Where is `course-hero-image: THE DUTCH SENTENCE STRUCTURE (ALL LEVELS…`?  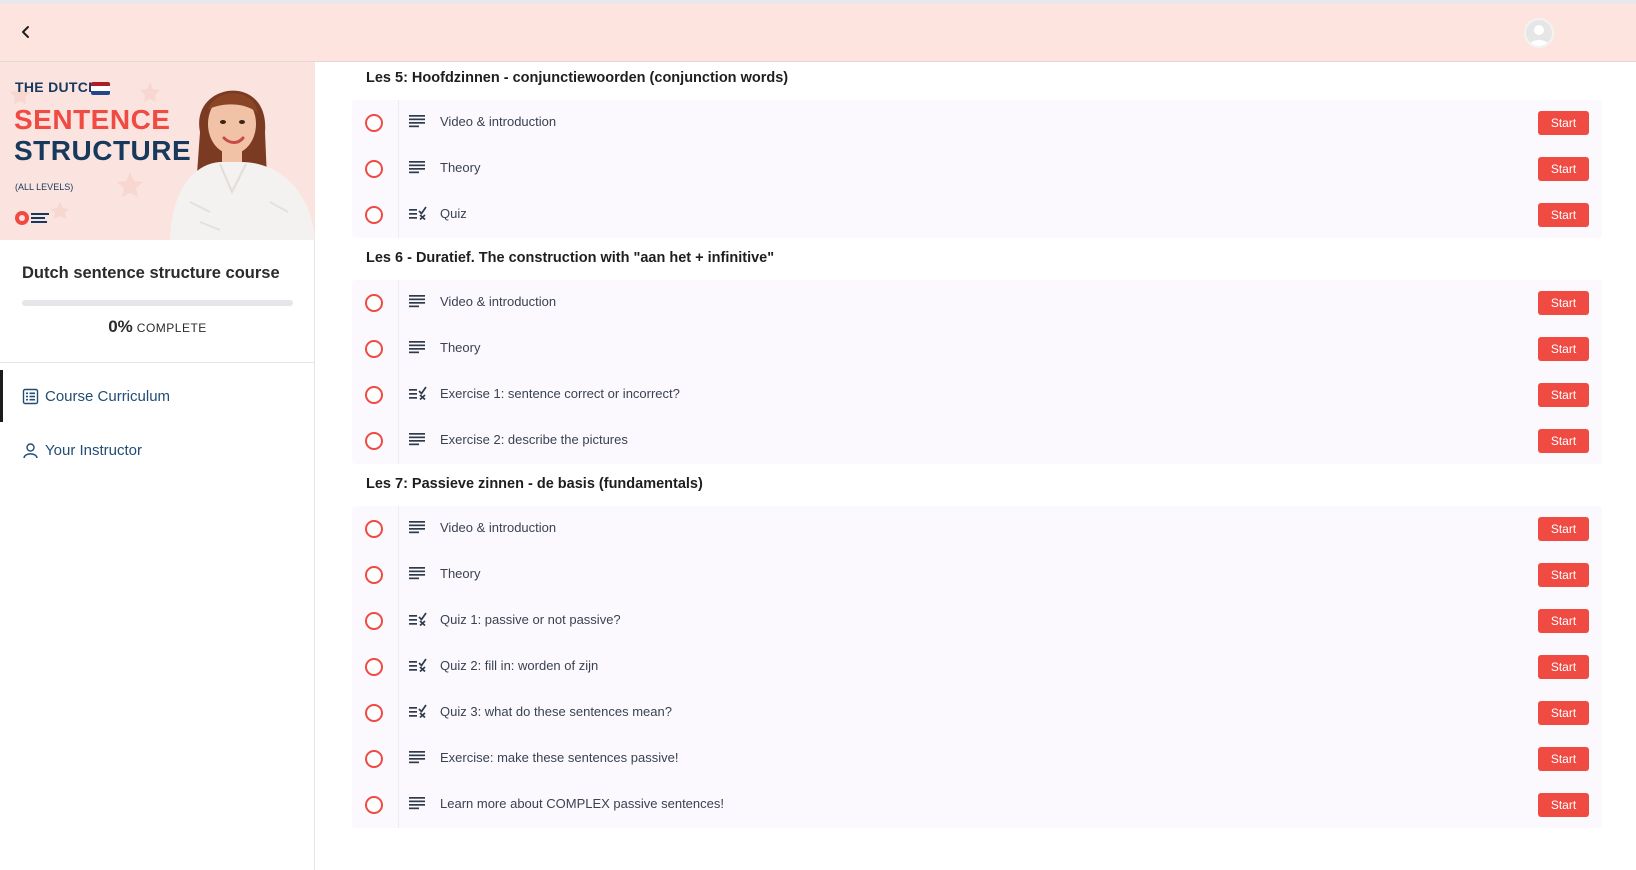 course-hero-image: THE DUTCH SENTENCE STRUCTURE (ALL LEVELS… is located at coordinates (157, 151).